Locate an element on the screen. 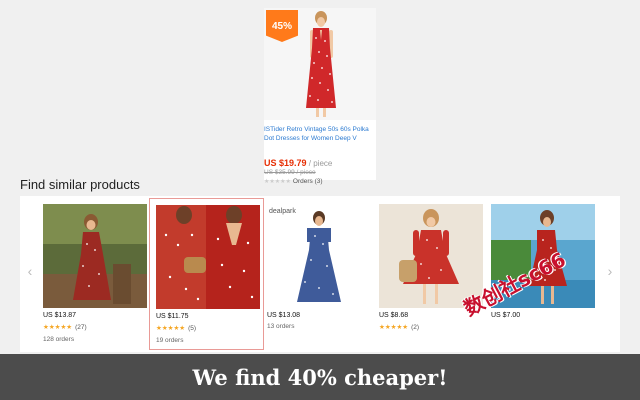 The image size is (640, 400). similar-product-item: US $7.00 is located at coordinates (542, 274).